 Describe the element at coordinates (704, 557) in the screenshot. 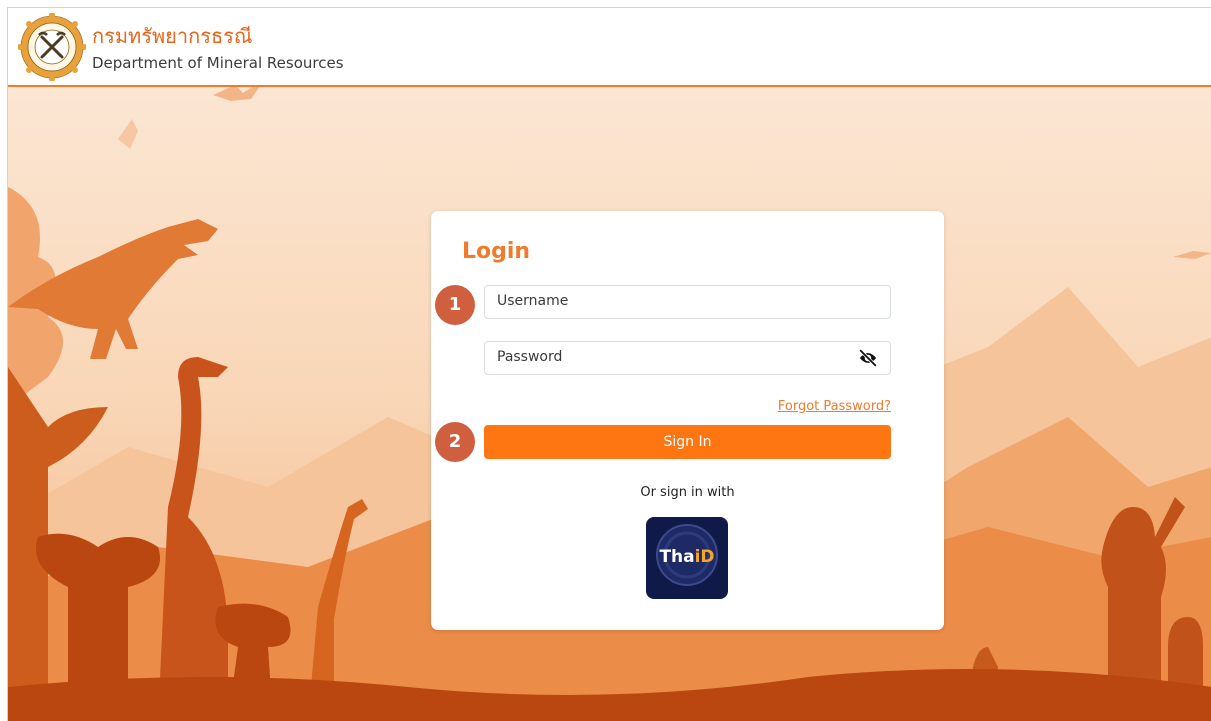

I see `thaid-label-accent: iD` at that location.